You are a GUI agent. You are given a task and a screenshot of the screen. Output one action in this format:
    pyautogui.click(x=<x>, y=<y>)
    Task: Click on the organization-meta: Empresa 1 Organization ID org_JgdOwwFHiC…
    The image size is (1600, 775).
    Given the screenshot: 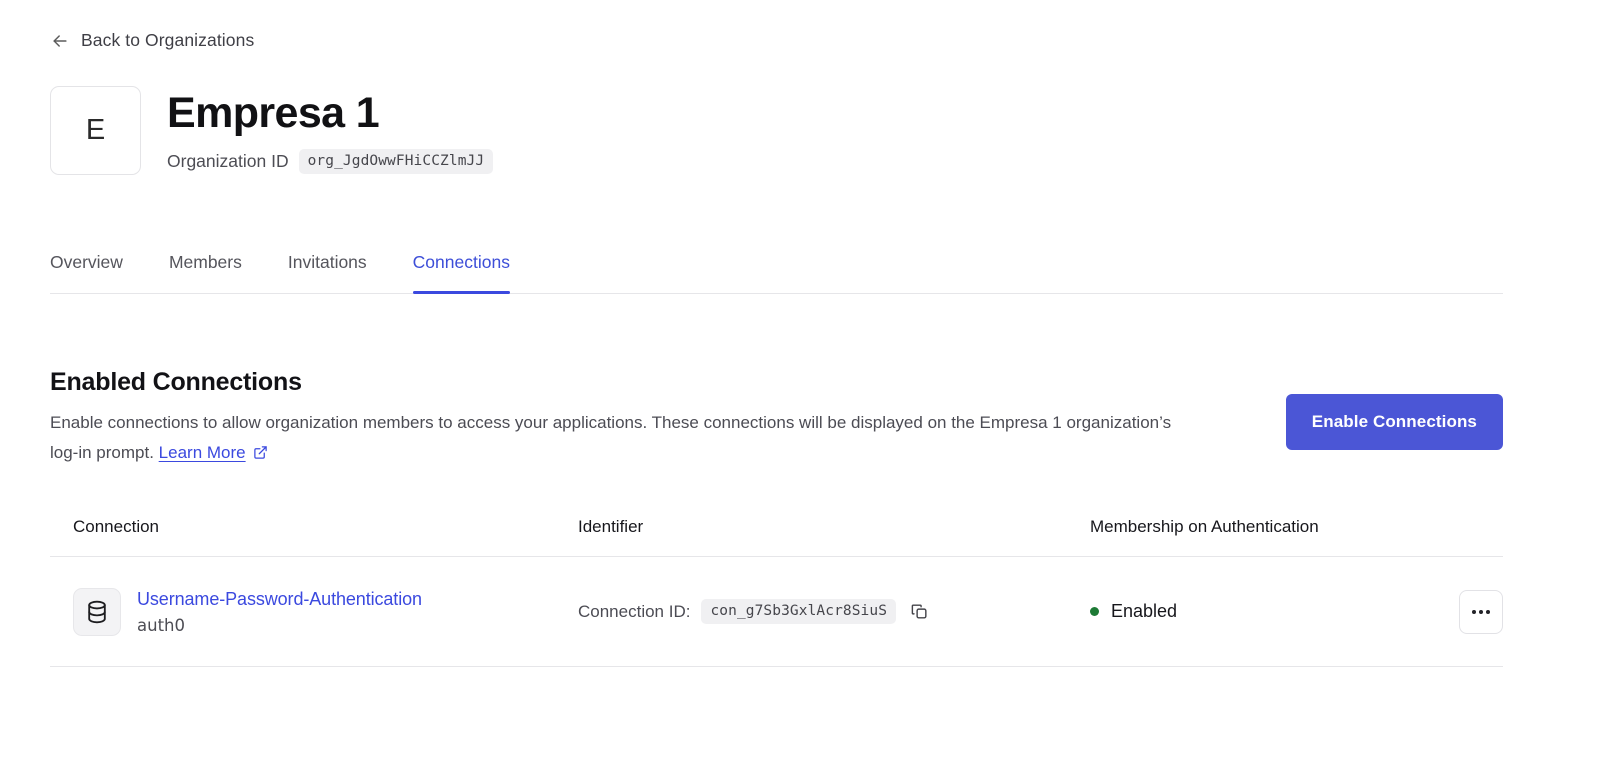 What is the action you would take?
    pyautogui.click(x=330, y=130)
    